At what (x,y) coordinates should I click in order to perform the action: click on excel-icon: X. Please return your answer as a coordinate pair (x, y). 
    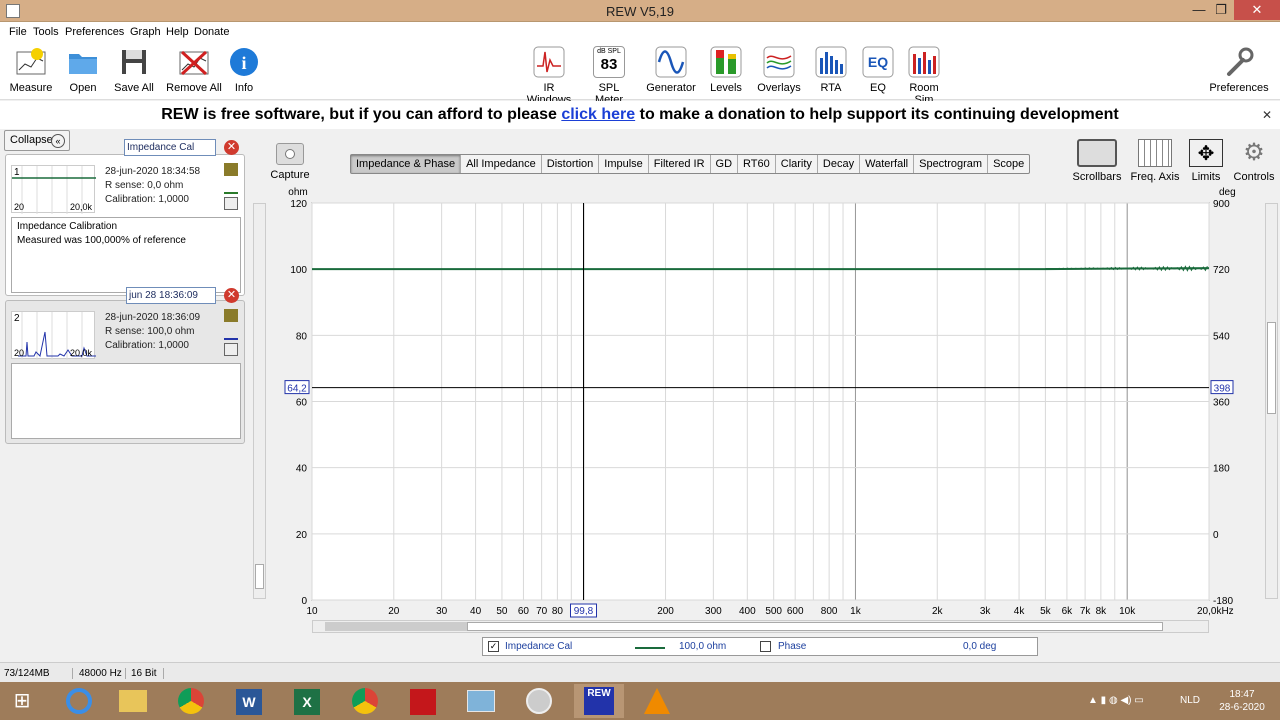
    Looking at the image, I should click on (307, 701).